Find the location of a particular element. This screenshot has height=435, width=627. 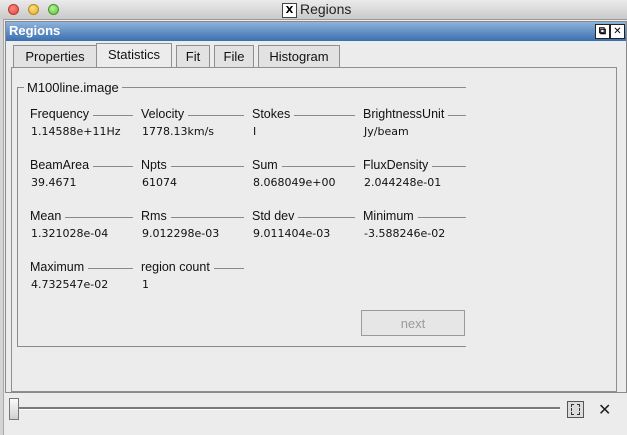

close-icon: ✕ is located at coordinates (604, 409).